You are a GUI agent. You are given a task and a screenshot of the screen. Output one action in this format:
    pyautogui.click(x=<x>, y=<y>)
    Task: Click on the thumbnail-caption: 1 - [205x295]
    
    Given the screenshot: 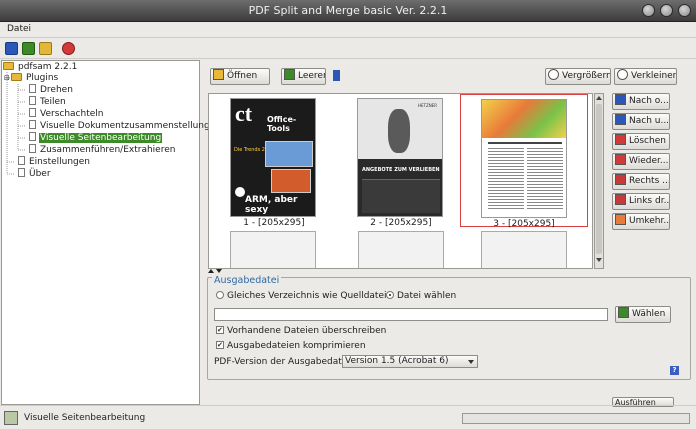 What is the action you would take?
    pyautogui.click(x=274, y=223)
    